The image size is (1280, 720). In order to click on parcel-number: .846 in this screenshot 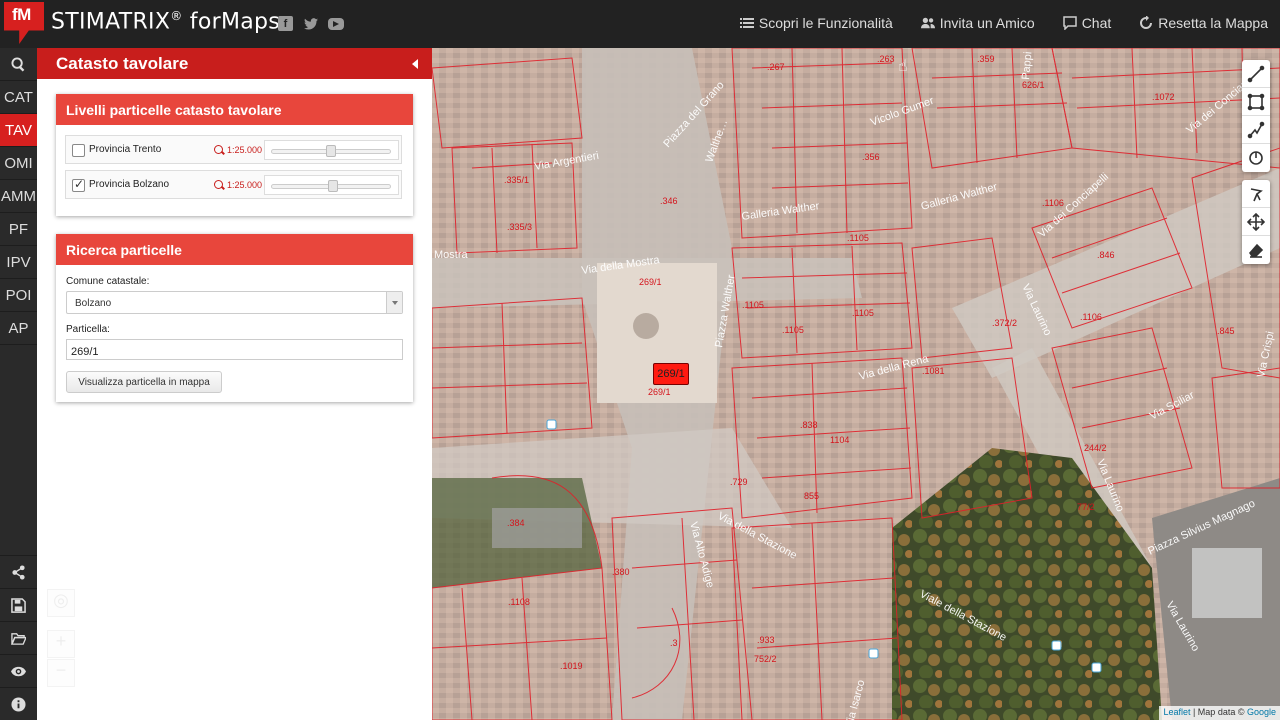, I will do `click(1106, 255)`.